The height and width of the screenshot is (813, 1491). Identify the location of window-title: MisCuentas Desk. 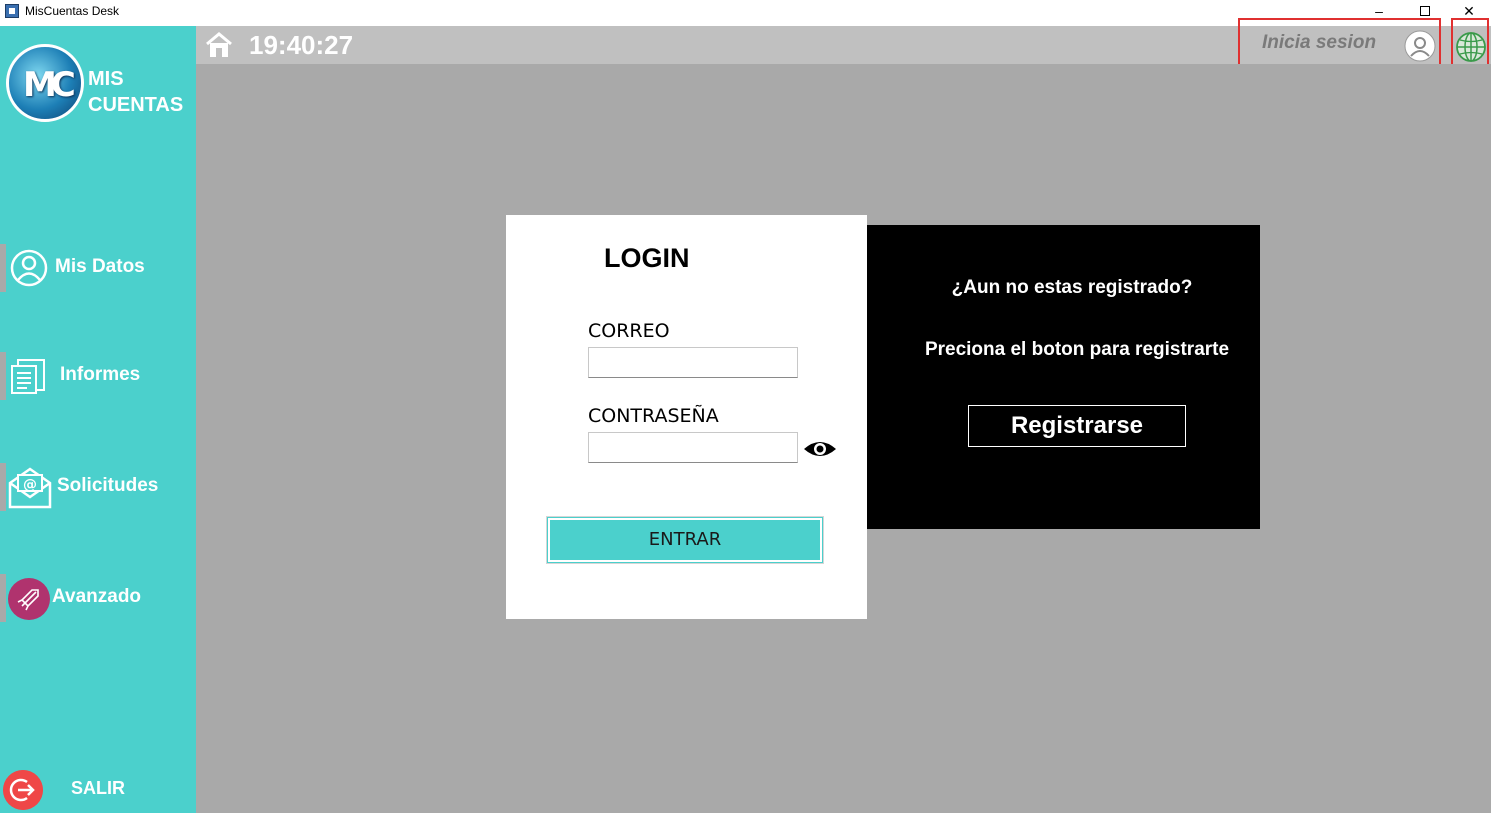
(72, 11).